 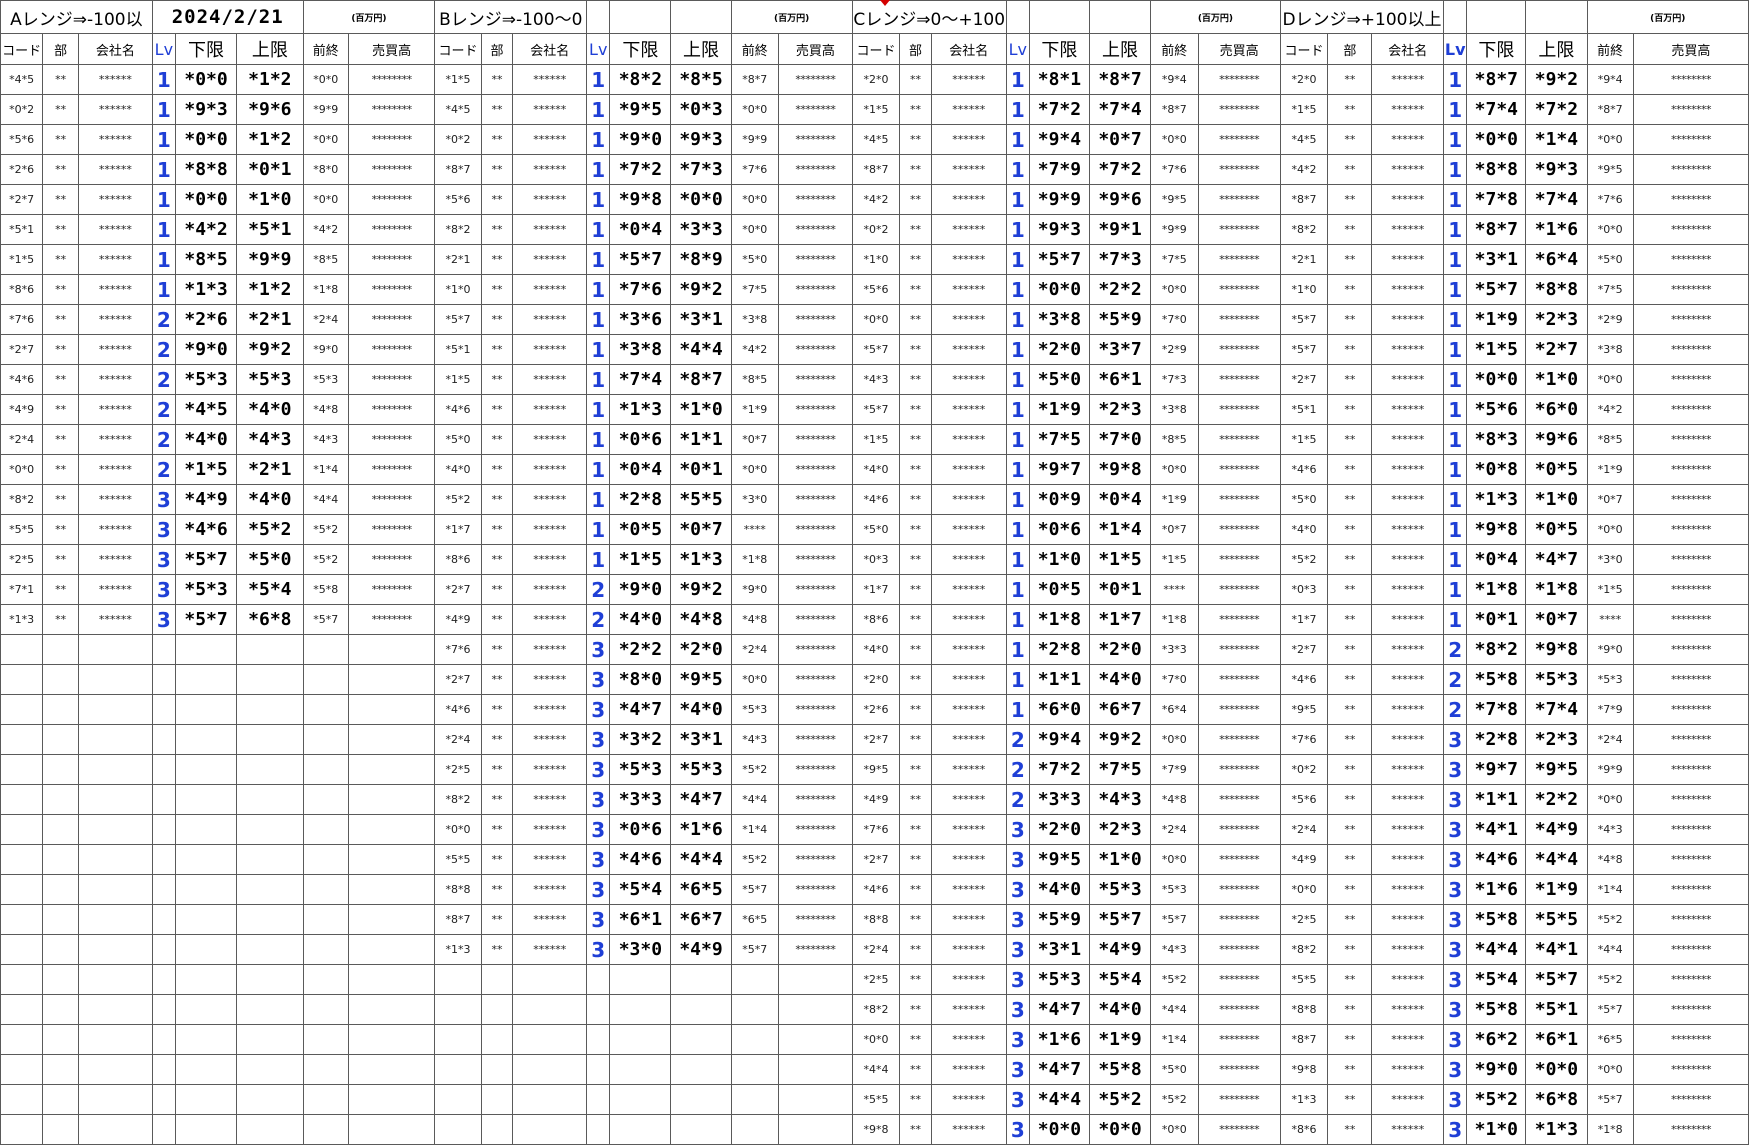 What do you see at coordinates (163, 349) in the screenshot?
I see `cell-lv: 2` at bounding box center [163, 349].